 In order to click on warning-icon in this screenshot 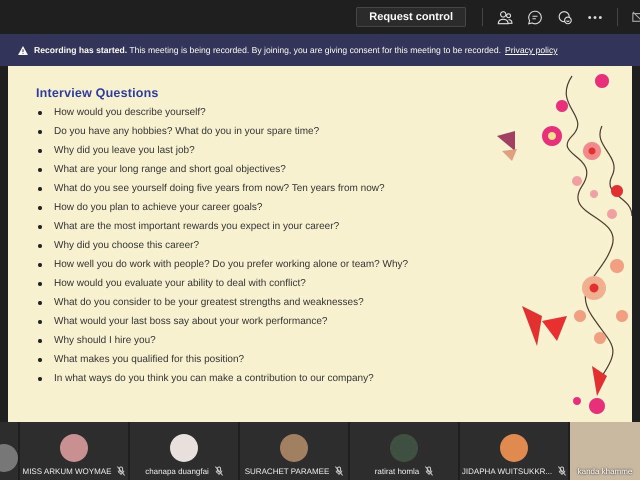, I will do `click(23, 50)`.